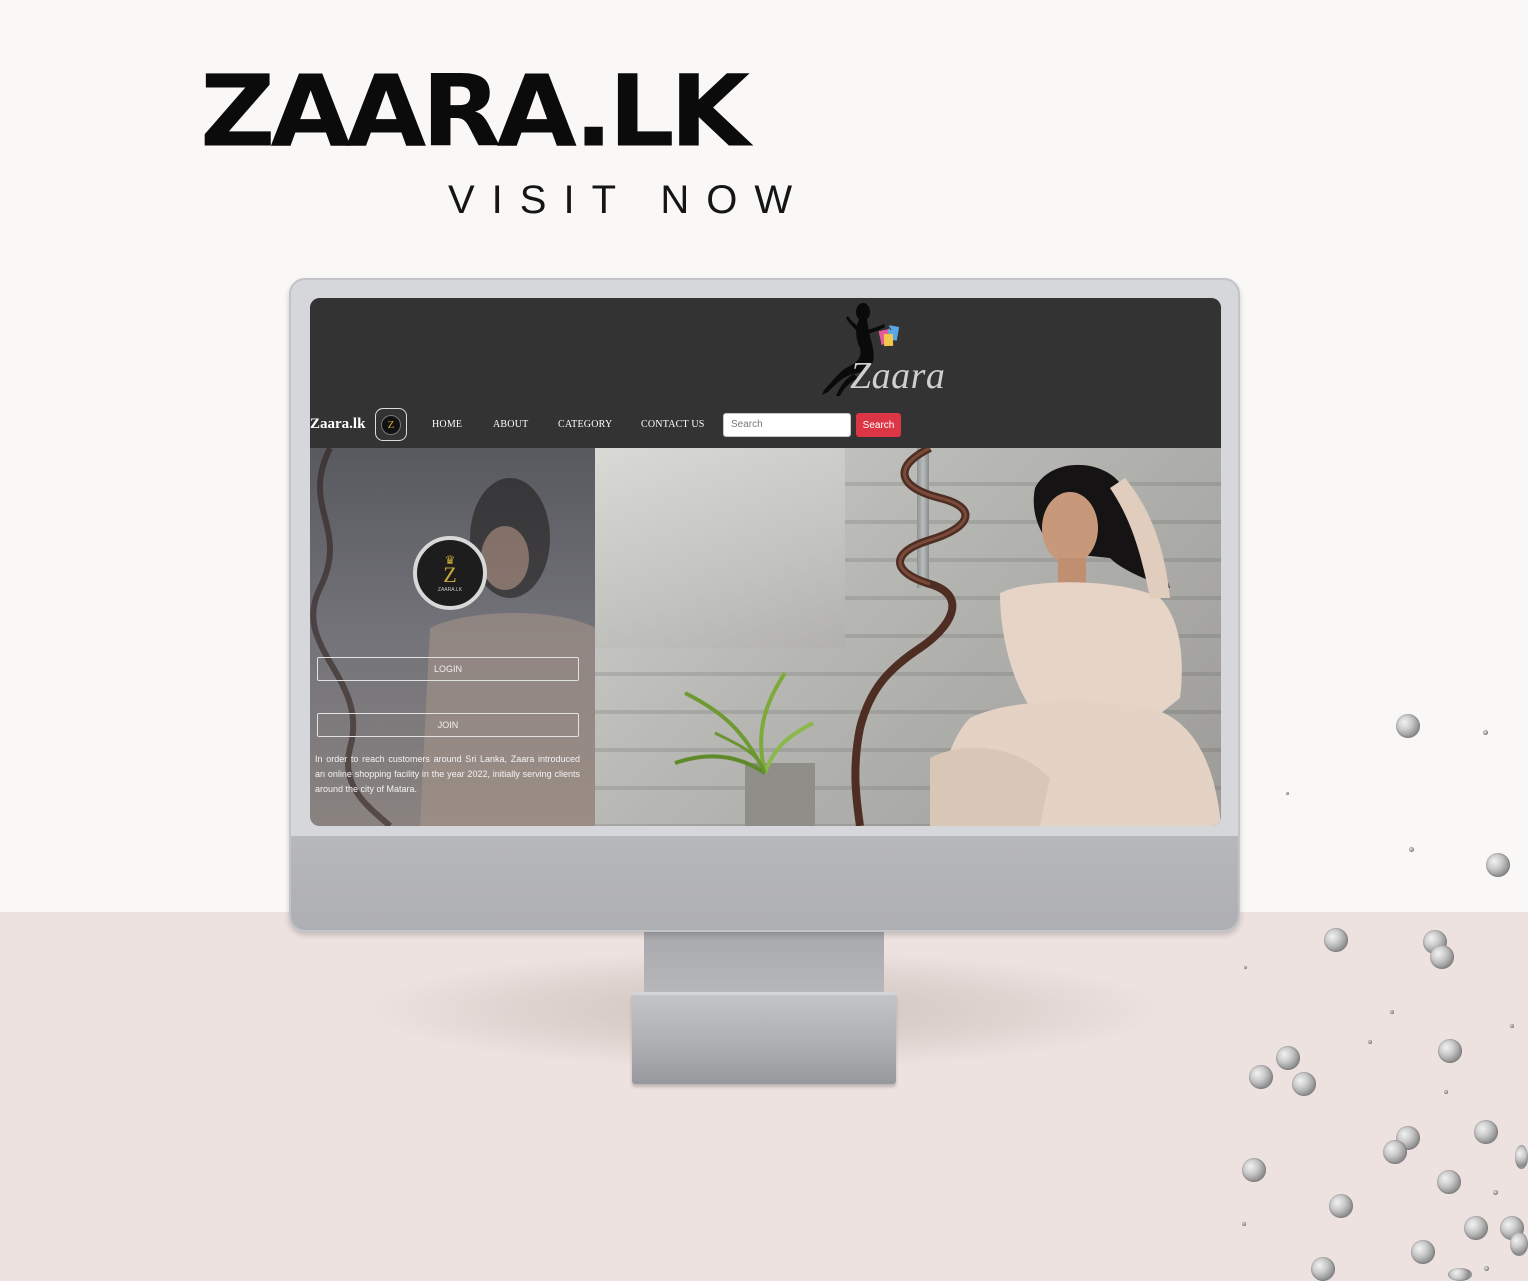 The image size is (1528, 1281). I want to click on logo-z-letter: Z, so click(450, 574).